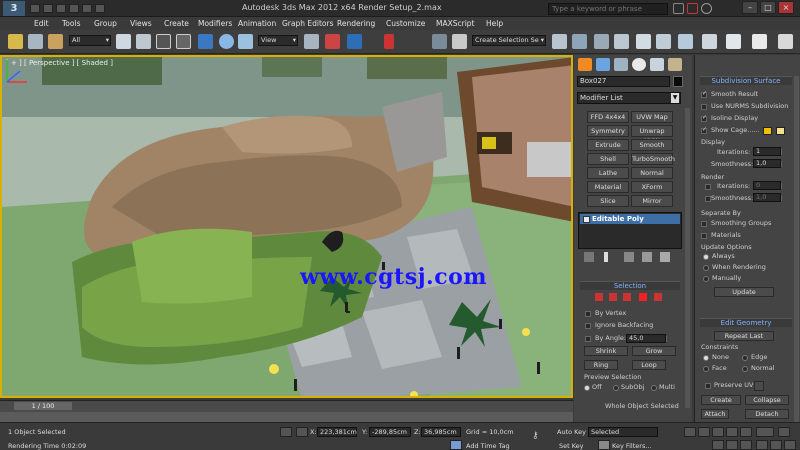 Image resolution: width=800 pixels, height=450 pixels. What do you see at coordinates (767, 197) in the screenshot?
I see `render-smoothness-spinner: 1,0` at bounding box center [767, 197].